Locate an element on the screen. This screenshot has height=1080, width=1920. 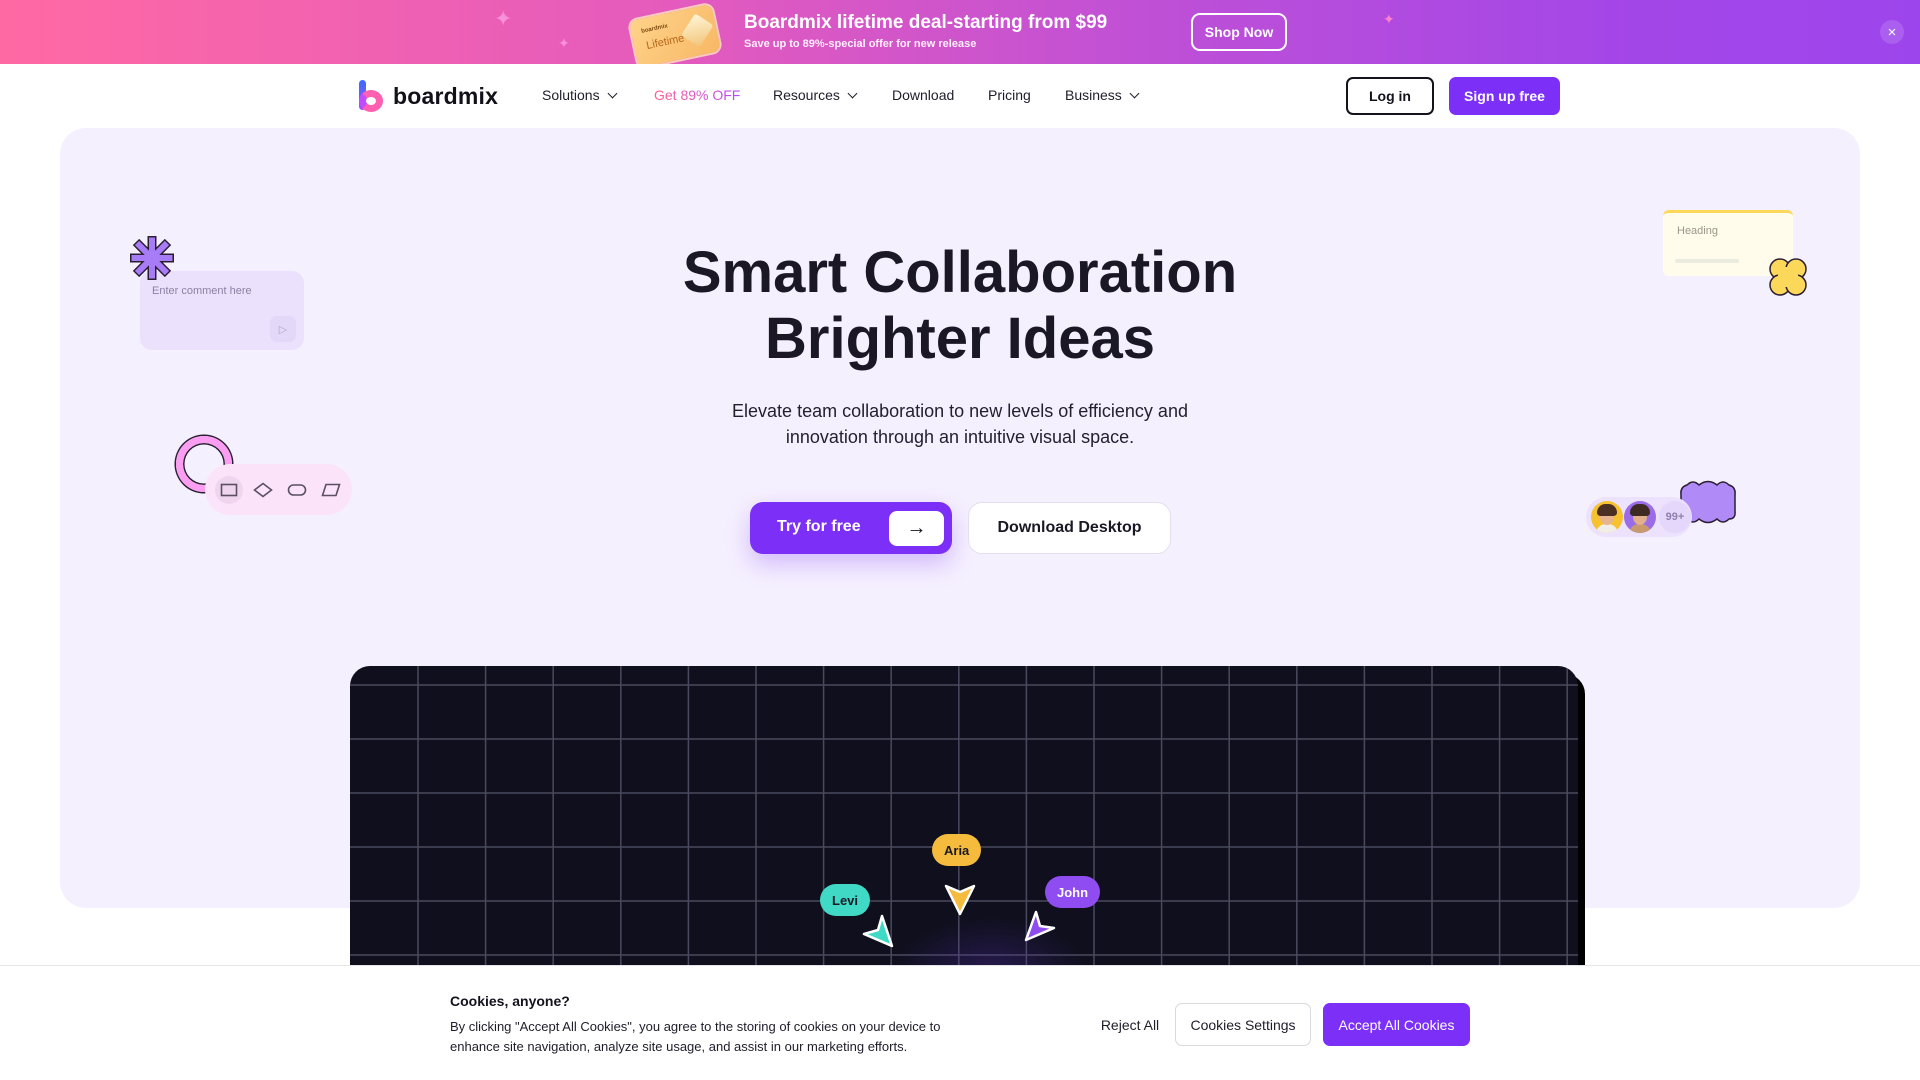
note-heading: Heading is located at coordinates (1697, 231).